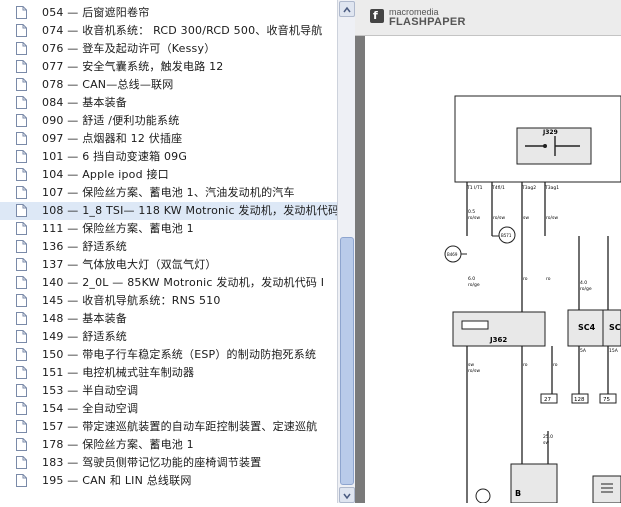 The width and height of the screenshot is (621, 507). I want to click on arrow-up-icon, so click(347, 9).